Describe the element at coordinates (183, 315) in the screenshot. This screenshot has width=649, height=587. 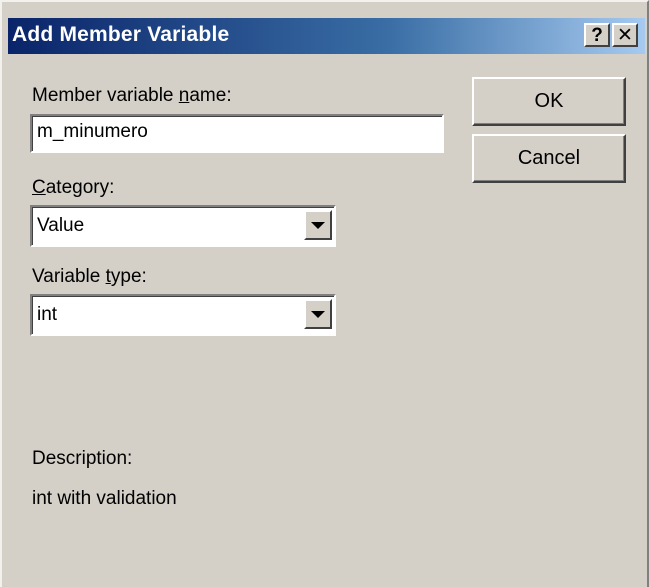
I see `variable-type-select: int` at that location.